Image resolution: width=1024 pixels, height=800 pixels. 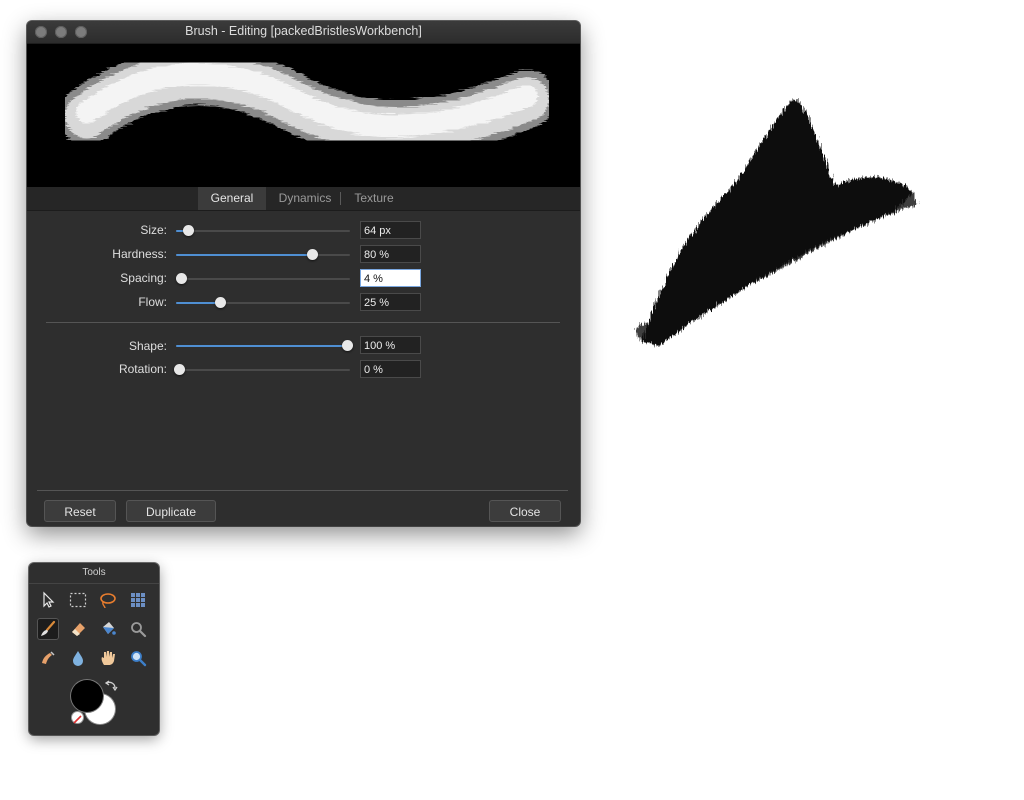 What do you see at coordinates (182, 278) in the screenshot?
I see `spacing-slider-thumb` at bounding box center [182, 278].